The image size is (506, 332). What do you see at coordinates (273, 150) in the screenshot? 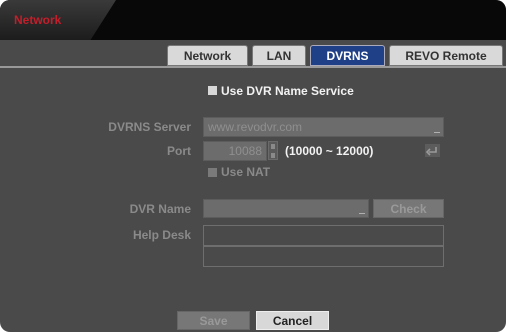
I see `port-spinner` at bounding box center [273, 150].